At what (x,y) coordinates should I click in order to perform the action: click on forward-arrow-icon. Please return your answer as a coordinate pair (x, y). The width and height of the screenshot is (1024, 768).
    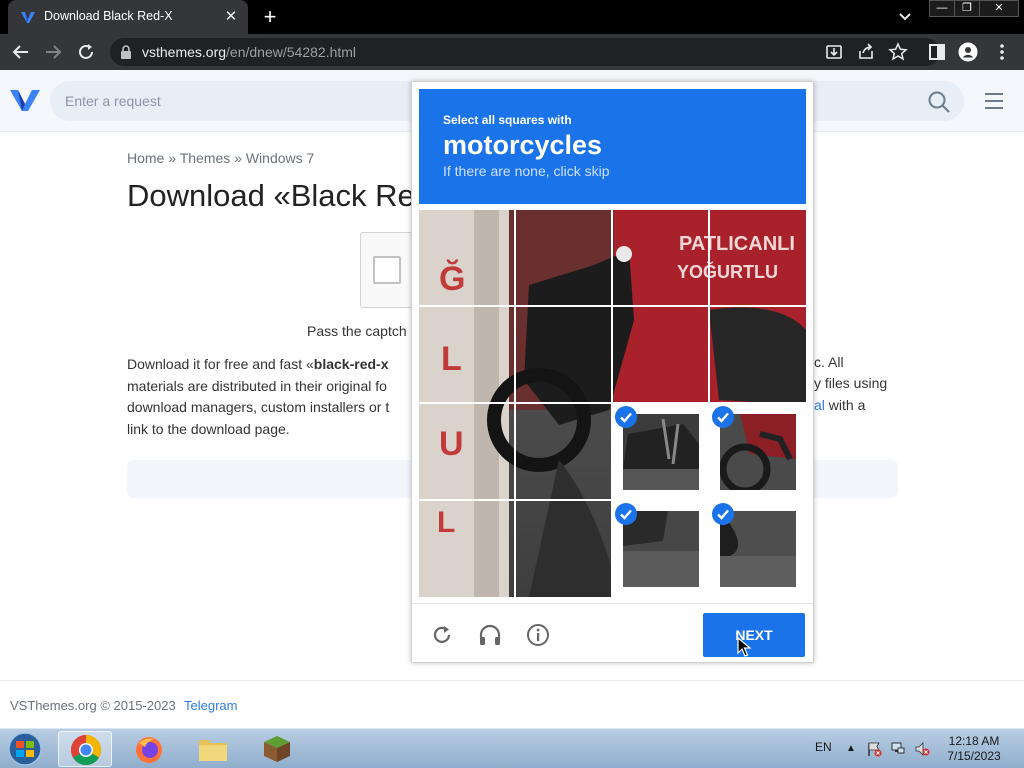
    Looking at the image, I should click on (53, 52).